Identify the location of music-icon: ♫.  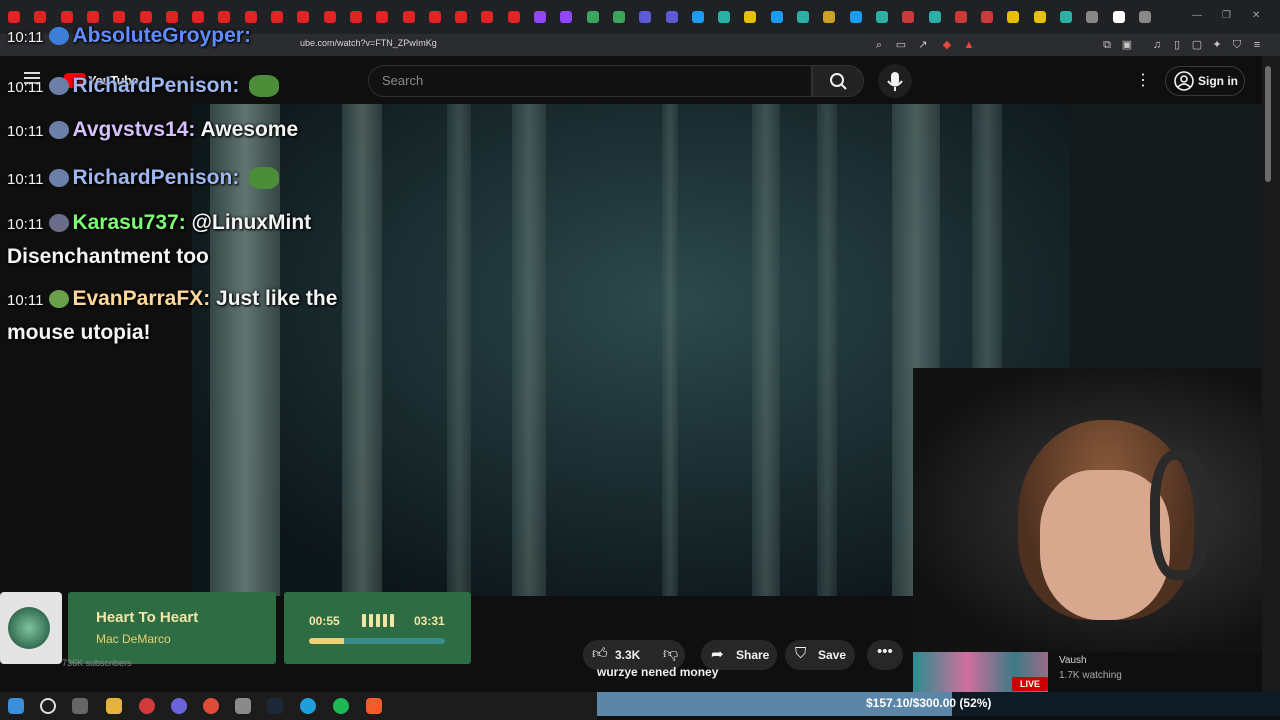
(1157, 45).